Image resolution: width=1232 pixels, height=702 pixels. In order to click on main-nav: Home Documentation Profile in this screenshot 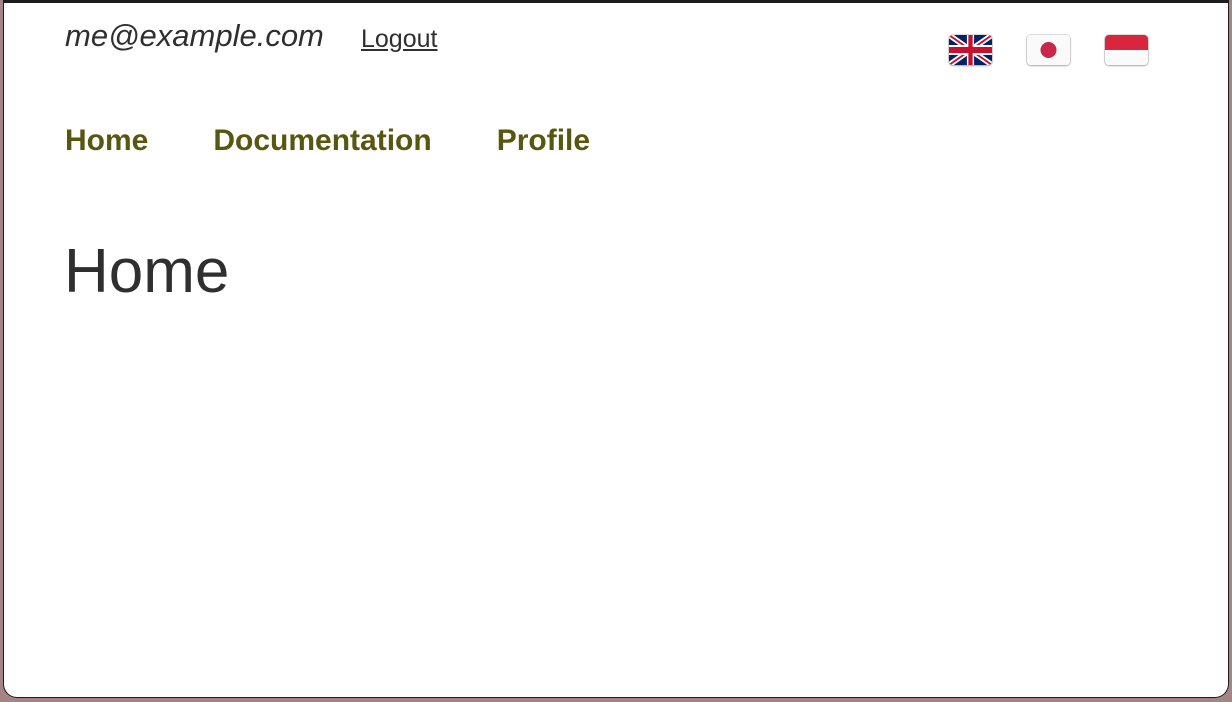, I will do `click(327, 141)`.